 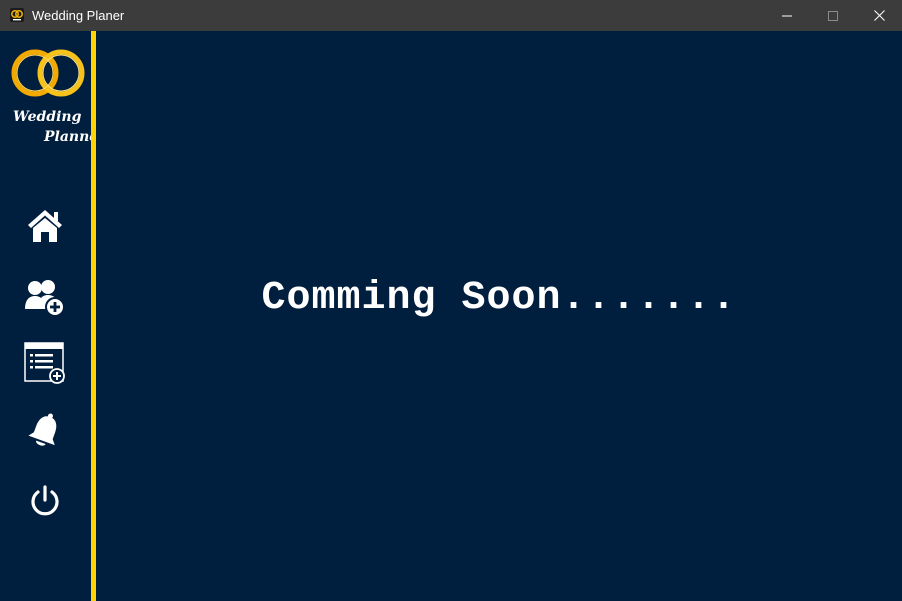 I want to click on logo-text-wedding: Wedding, so click(x=47, y=117).